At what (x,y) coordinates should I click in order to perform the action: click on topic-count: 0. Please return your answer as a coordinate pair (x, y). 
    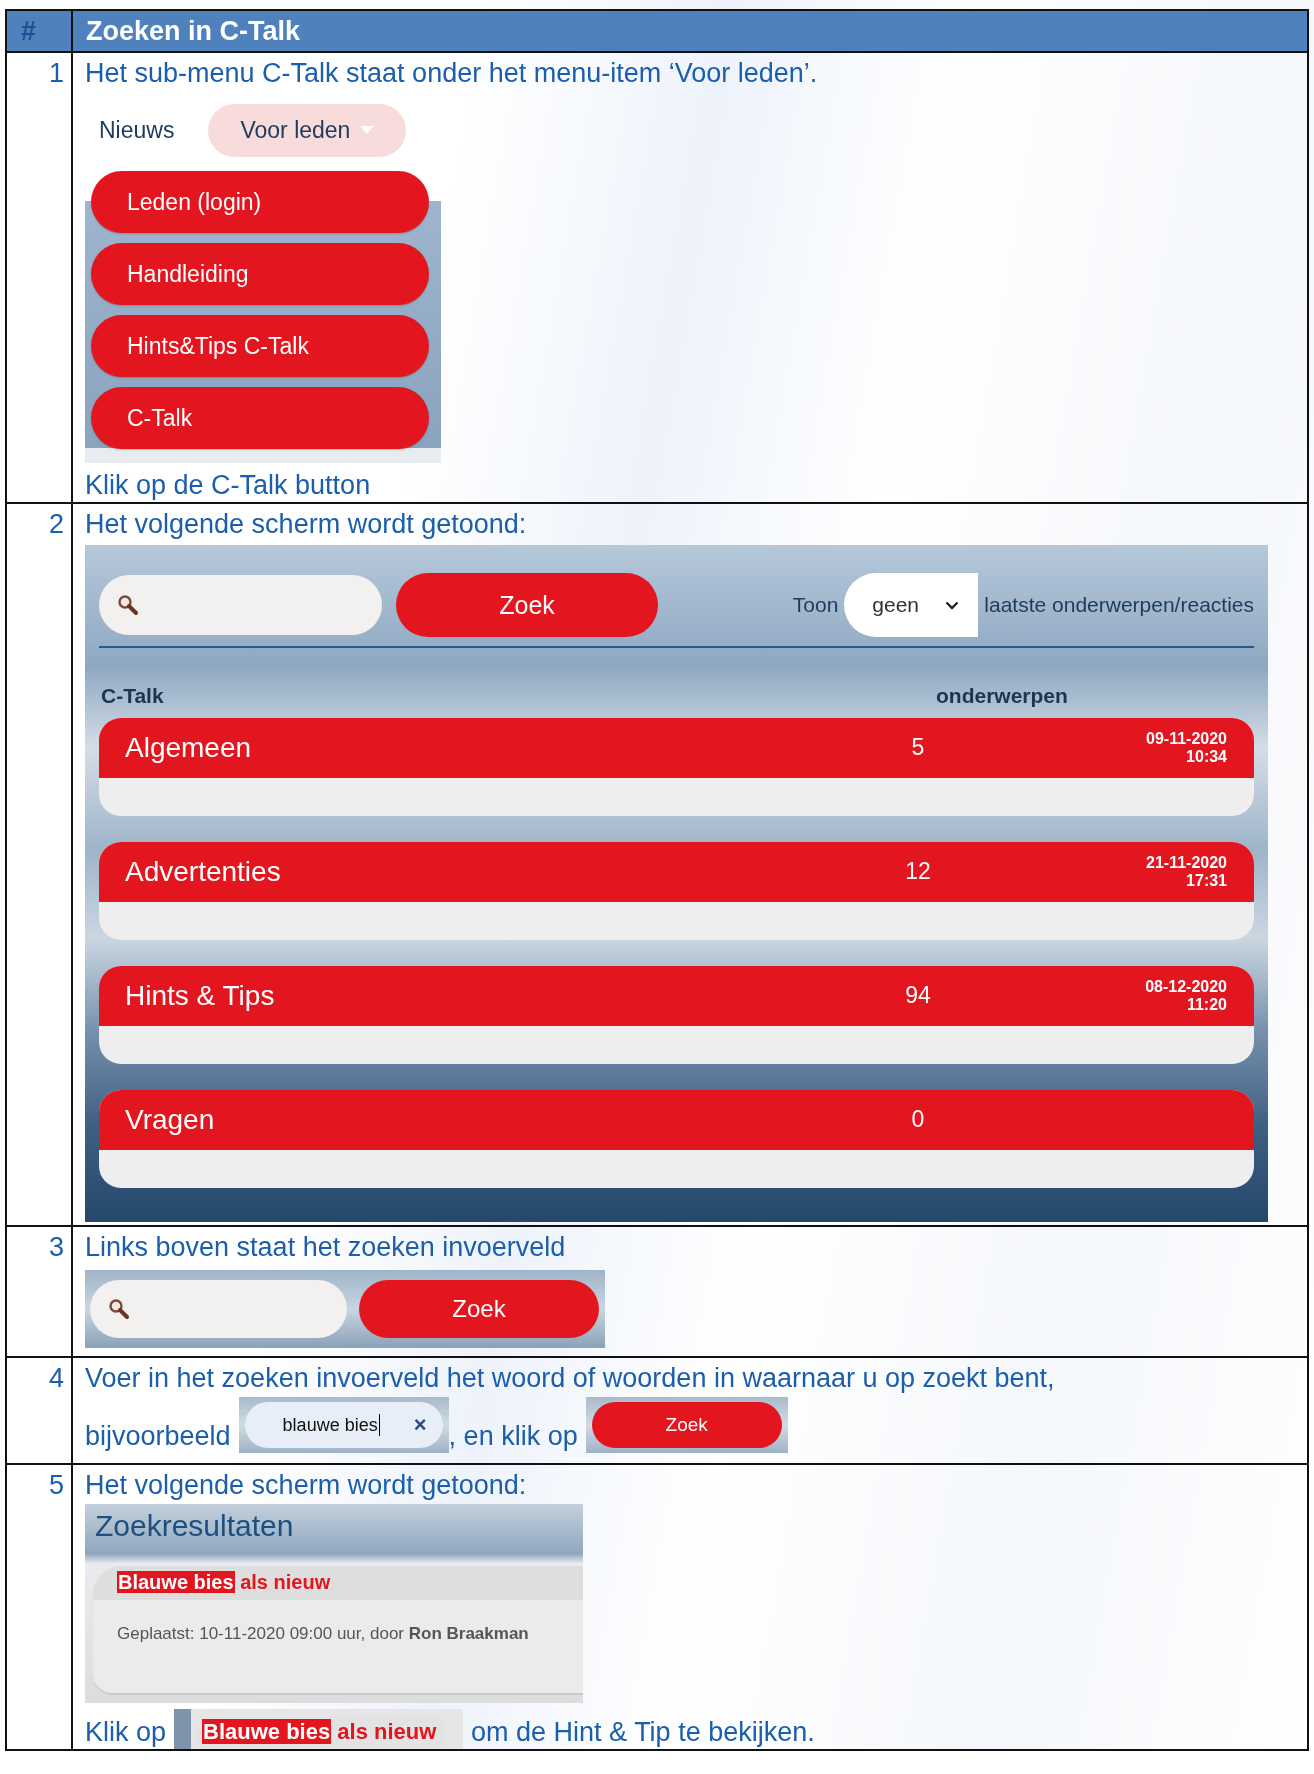
    Looking at the image, I should click on (918, 1119).